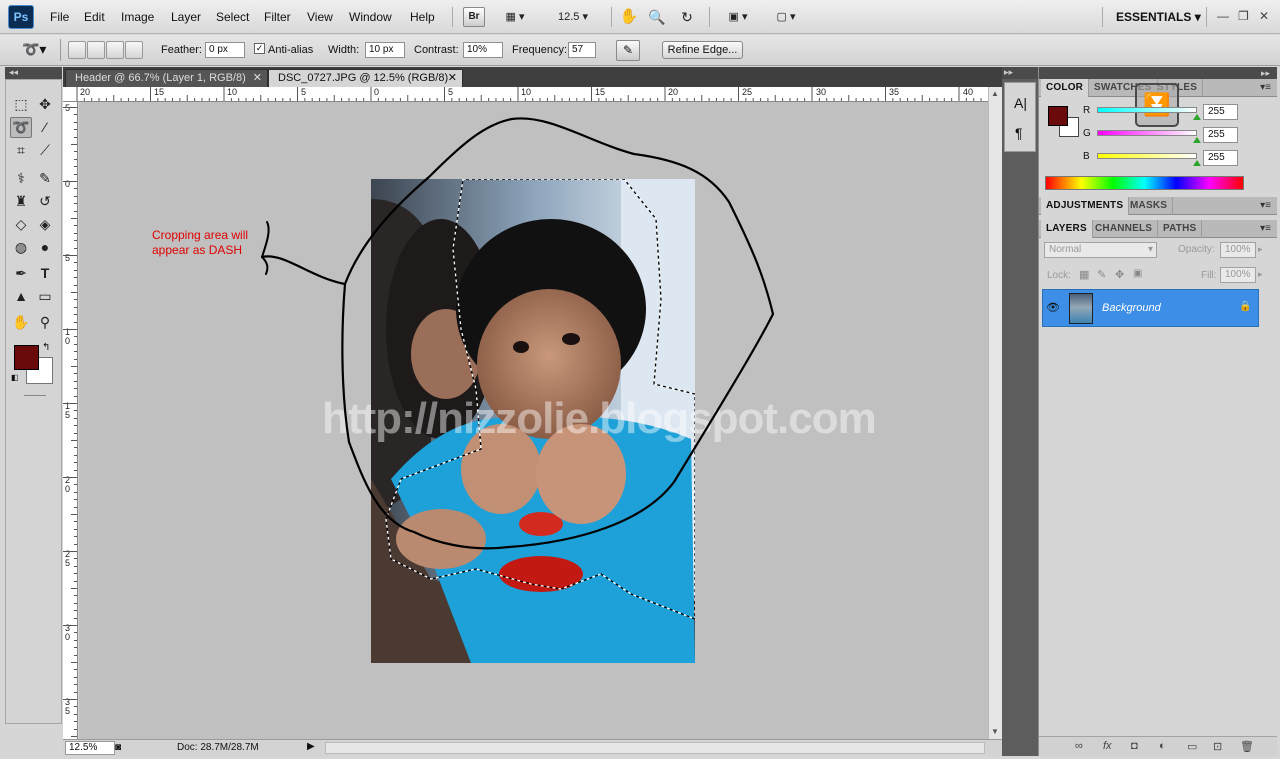 This screenshot has width=1280, height=759. Describe the element at coordinates (1192, 746) in the screenshot. I see `new-group-icon: ▭` at that location.